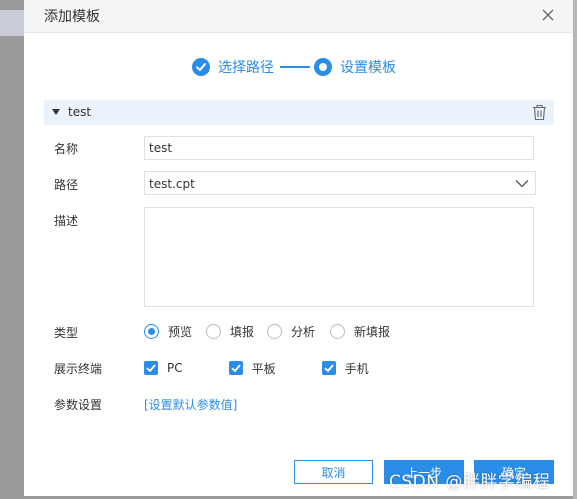 This screenshot has height=499, width=577. I want to click on radio-option-preview: 预览, so click(168, 331).